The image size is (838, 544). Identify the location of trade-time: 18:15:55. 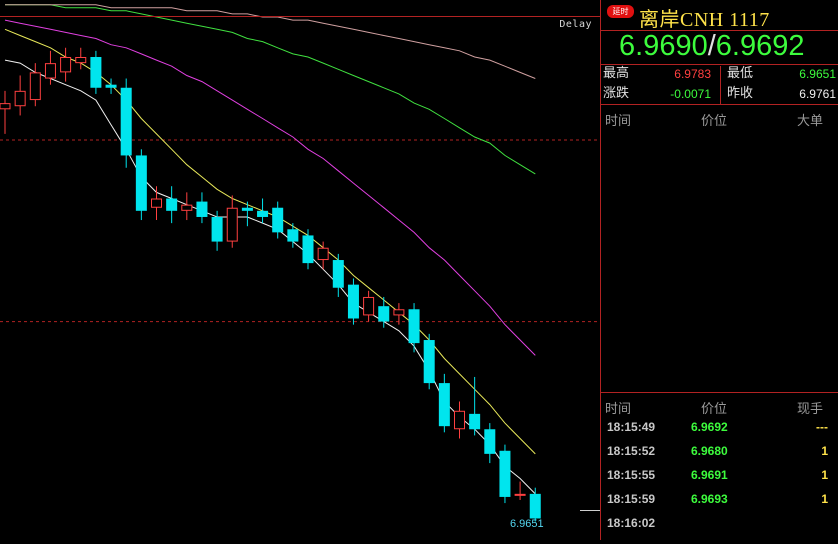
(631, 475).